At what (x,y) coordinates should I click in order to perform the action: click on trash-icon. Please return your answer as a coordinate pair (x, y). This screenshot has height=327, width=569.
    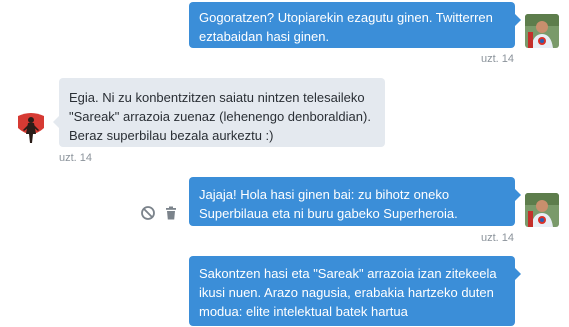
    Looking at the image, I should click on (171, 213).